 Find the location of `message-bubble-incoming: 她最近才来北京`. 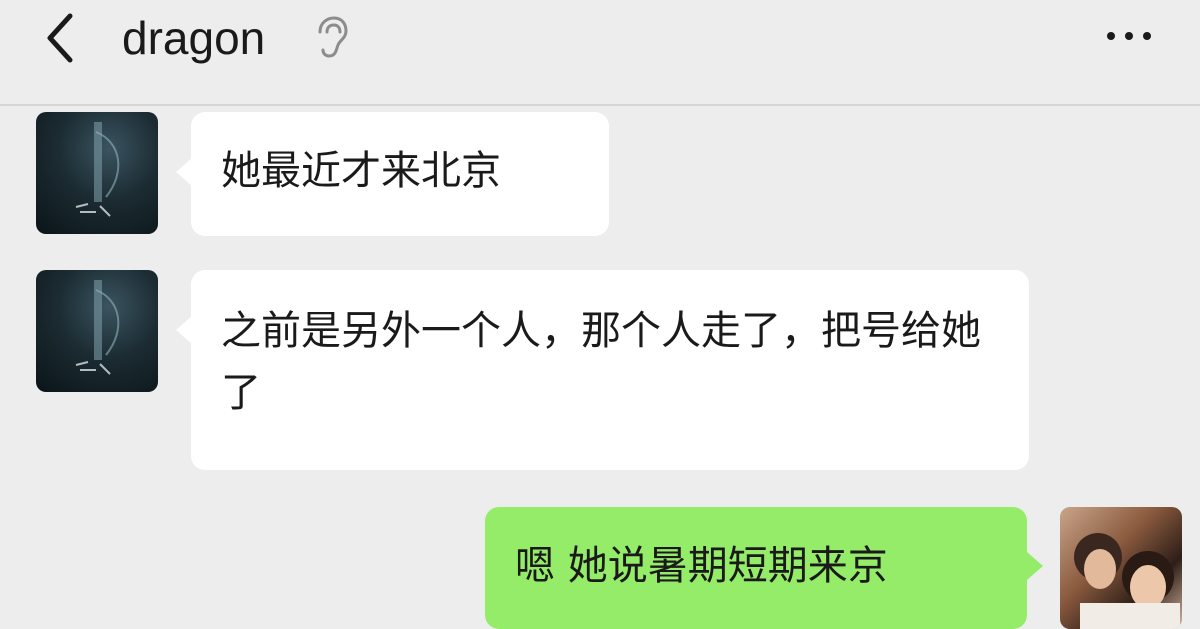

message-bubble-incoming: 她最近才来北京 is located at coordinates (400, 174).